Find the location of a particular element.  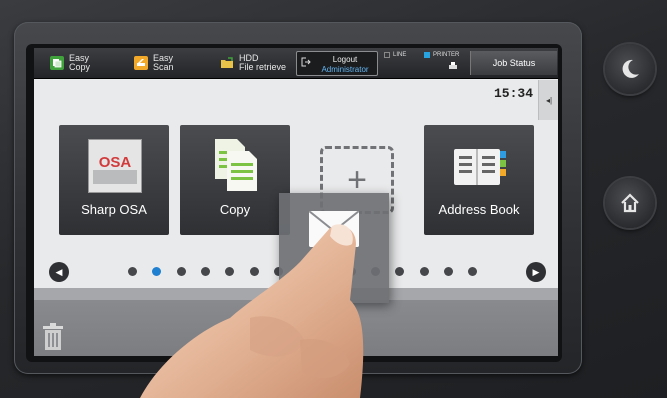

line-indicator: LINE is located at coordinates (395, 55).